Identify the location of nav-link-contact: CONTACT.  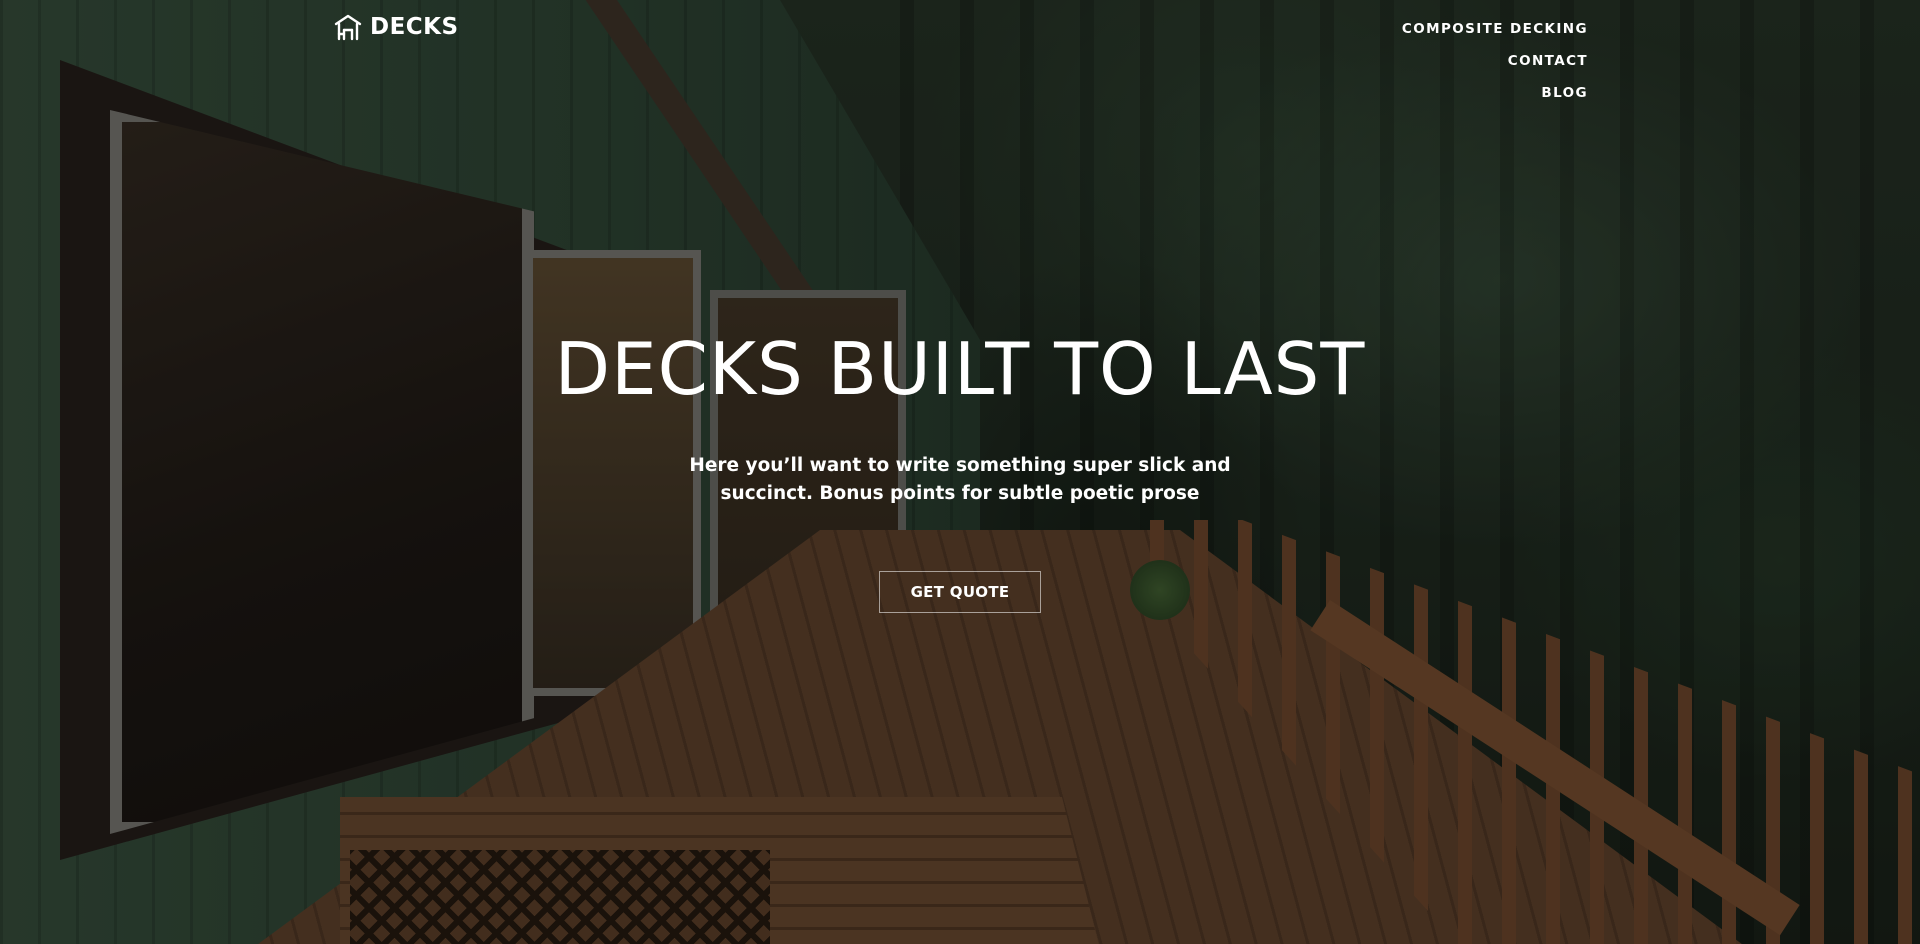
(1548, 61).